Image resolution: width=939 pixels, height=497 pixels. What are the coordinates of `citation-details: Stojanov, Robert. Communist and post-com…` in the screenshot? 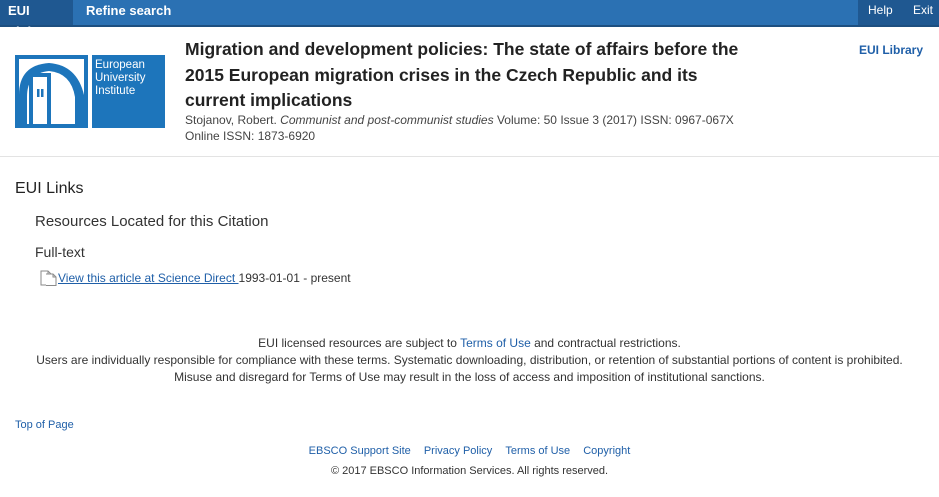 It's located at (485, 128).